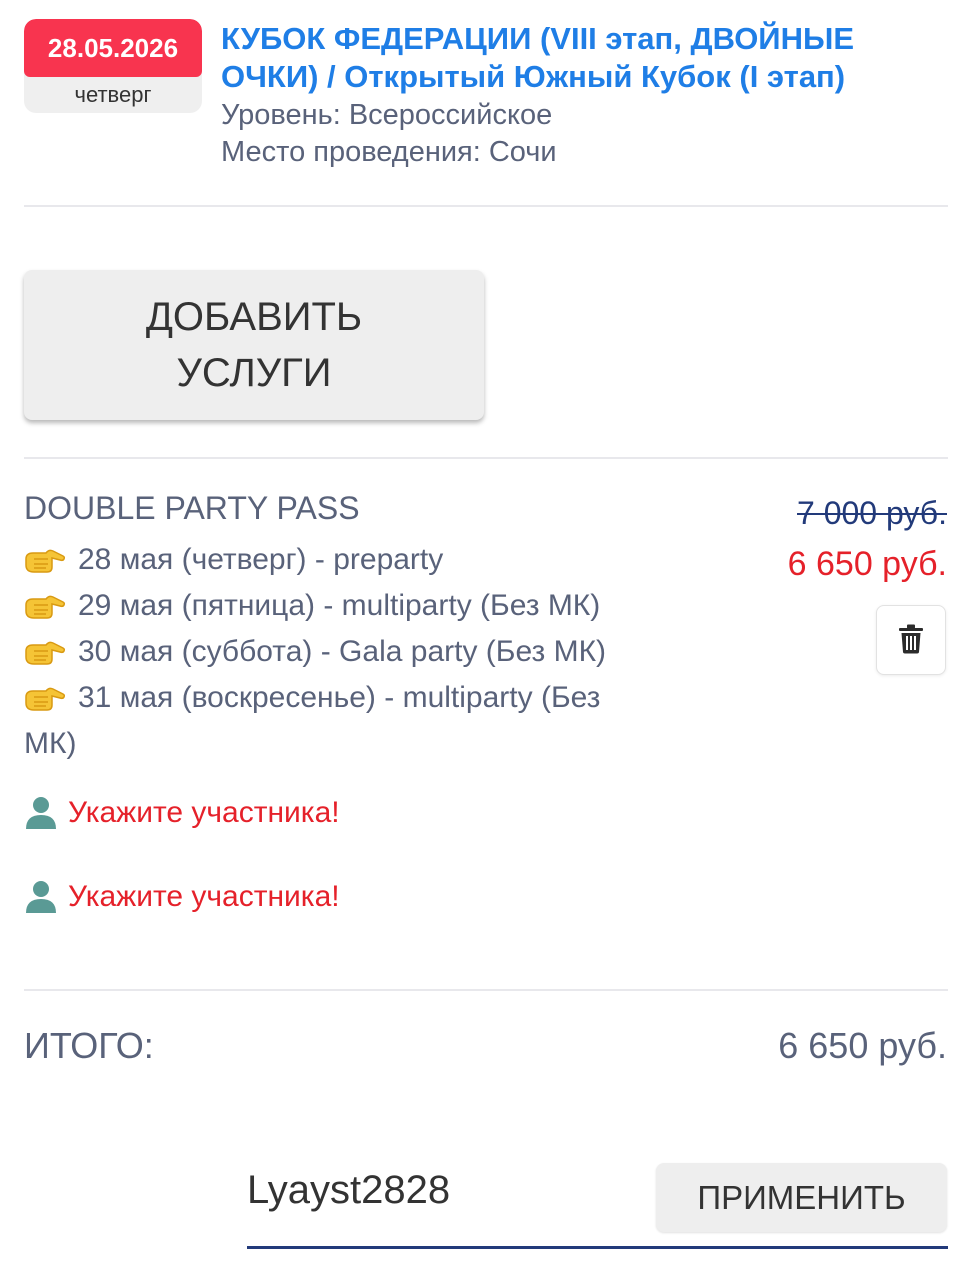  What do you see at coordinates (339, 605) in the screenshot?
I see `item-line-text: 29 мая (пятница) - multiparty (Без МК)` at bounding box center [339, 605].